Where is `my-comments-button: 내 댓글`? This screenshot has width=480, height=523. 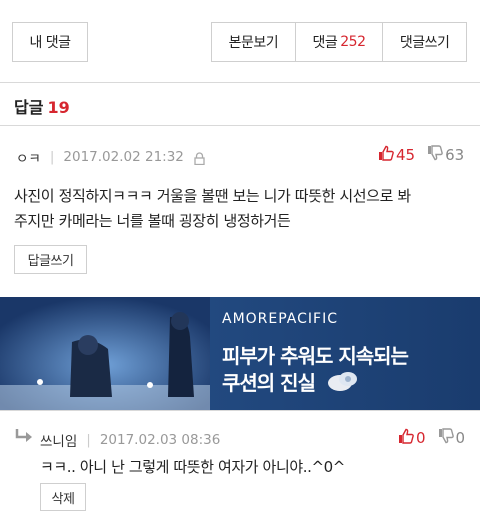 my-comments-button: 내 댓글 is located at coordinates (50, 42).